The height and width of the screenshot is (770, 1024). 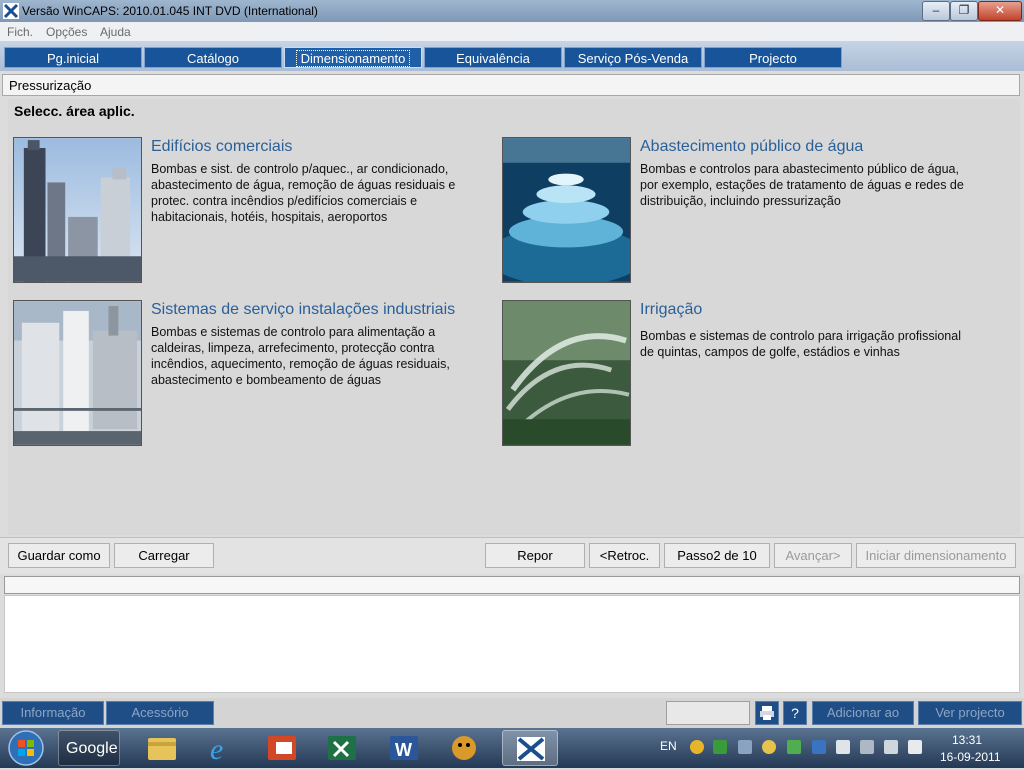 What do you see at coordinates (511, 85) in the screenshot?
I see `breadcrumb: Pressurização` at bounding box center [511, 85].